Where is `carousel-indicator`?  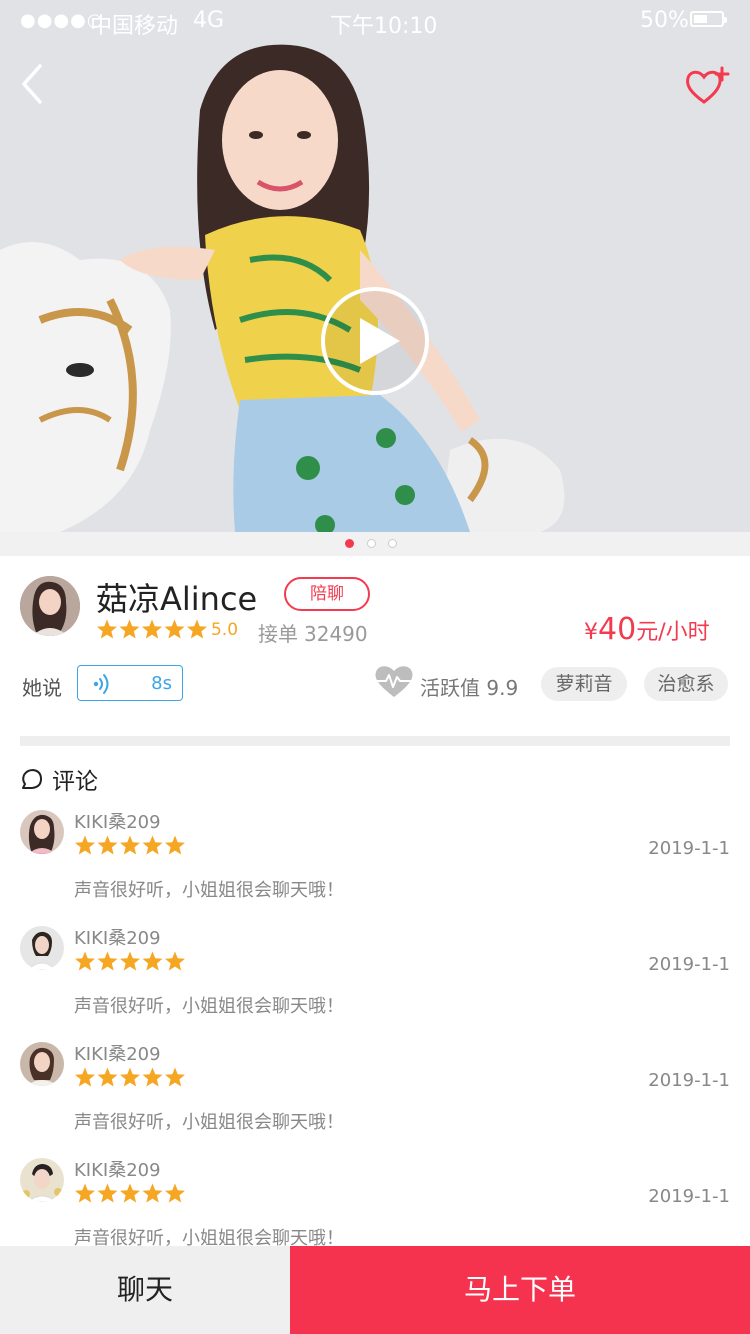
carousel-indicator is located at coordinates (375, 544).